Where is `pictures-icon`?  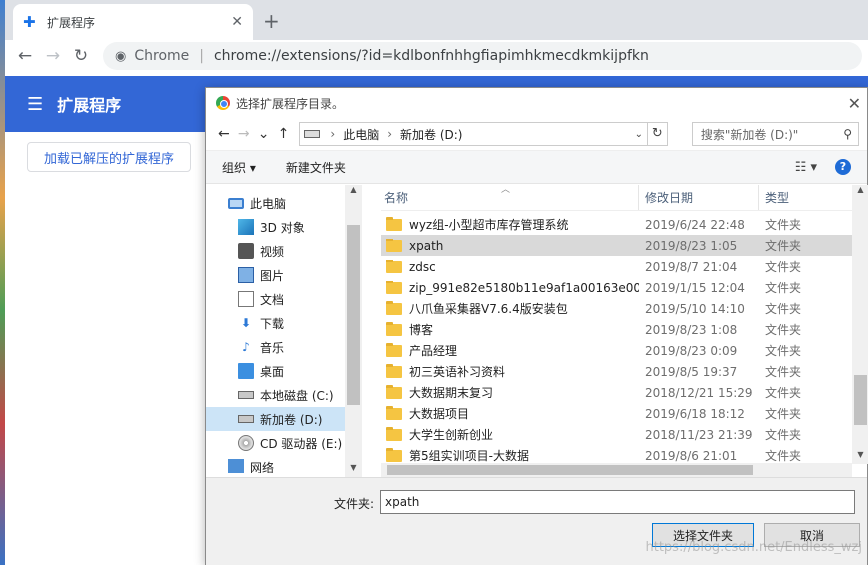 pictures-icon is located at coordinates (246, 275).